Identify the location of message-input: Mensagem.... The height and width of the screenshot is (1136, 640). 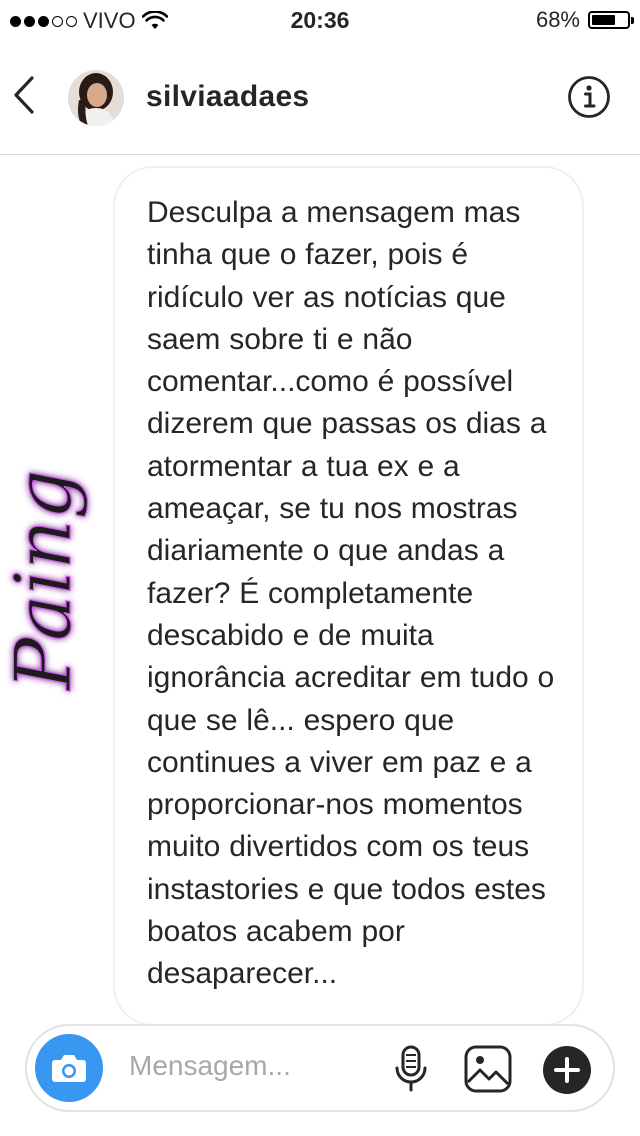
(210, 1066).